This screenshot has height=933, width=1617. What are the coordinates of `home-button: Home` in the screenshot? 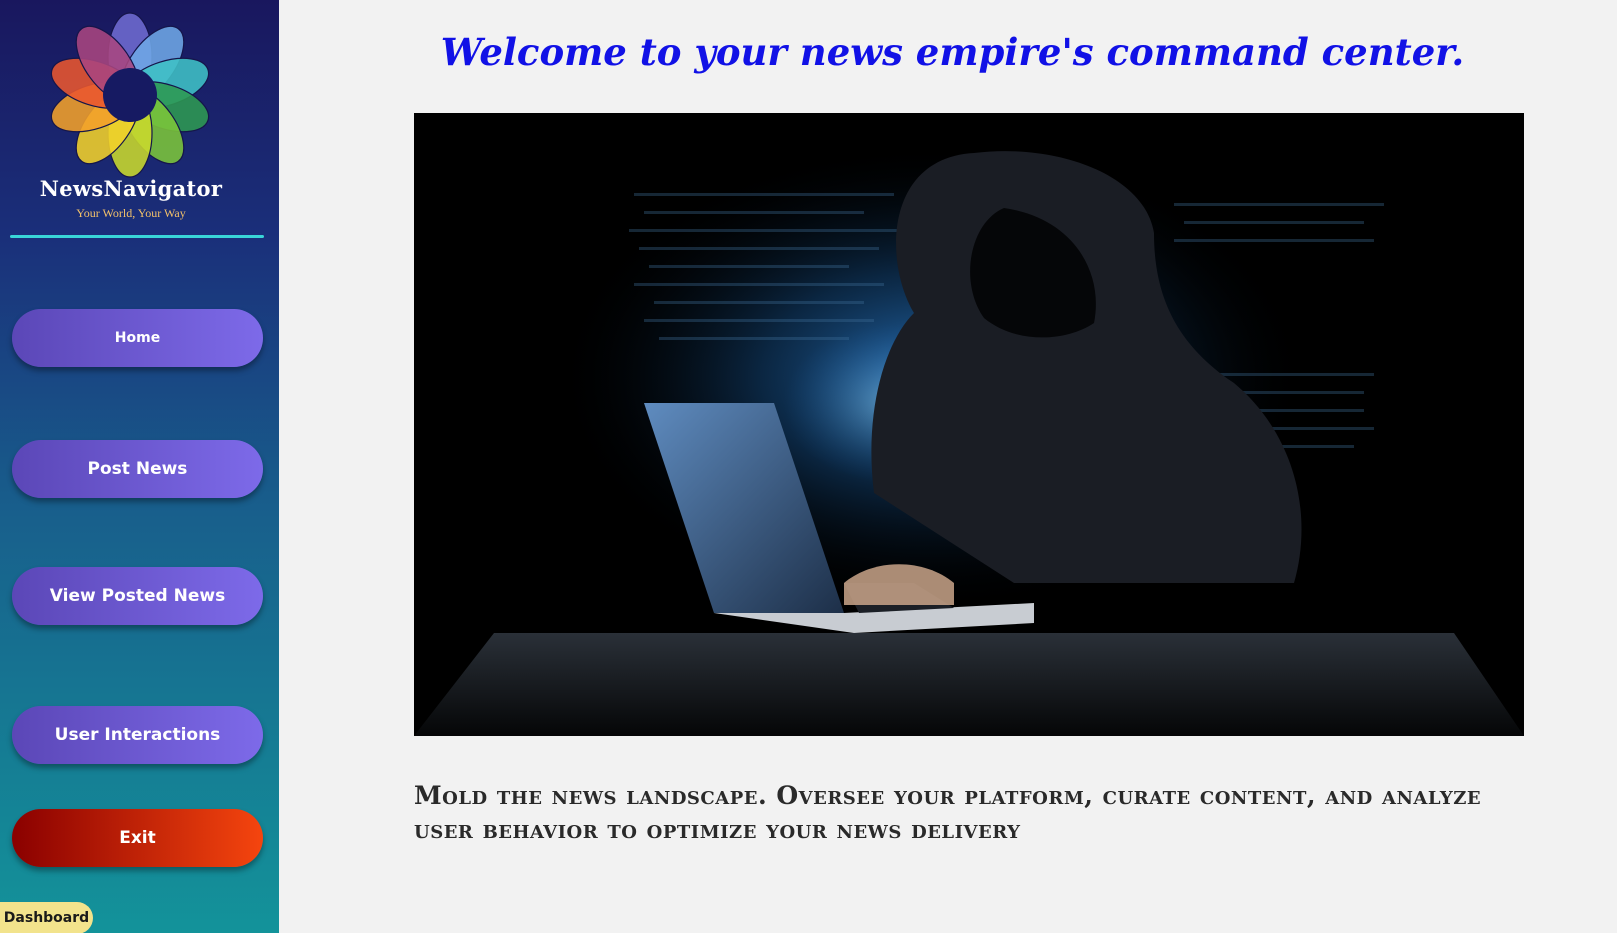 It's located at (137, 338).